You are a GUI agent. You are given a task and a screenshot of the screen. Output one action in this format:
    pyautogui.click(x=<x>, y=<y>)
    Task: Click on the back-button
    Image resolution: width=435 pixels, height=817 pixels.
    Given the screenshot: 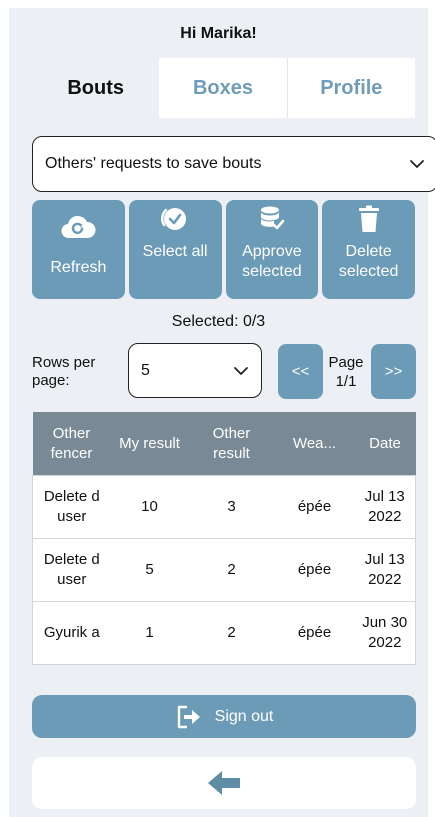 What is the action you would take?
    pyautogui.click(x=224, y=783)
    